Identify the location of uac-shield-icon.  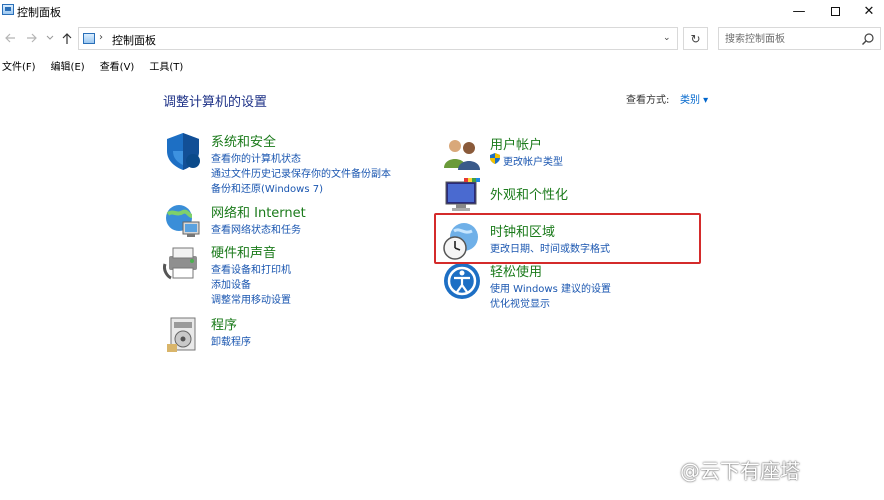
(495, 158).